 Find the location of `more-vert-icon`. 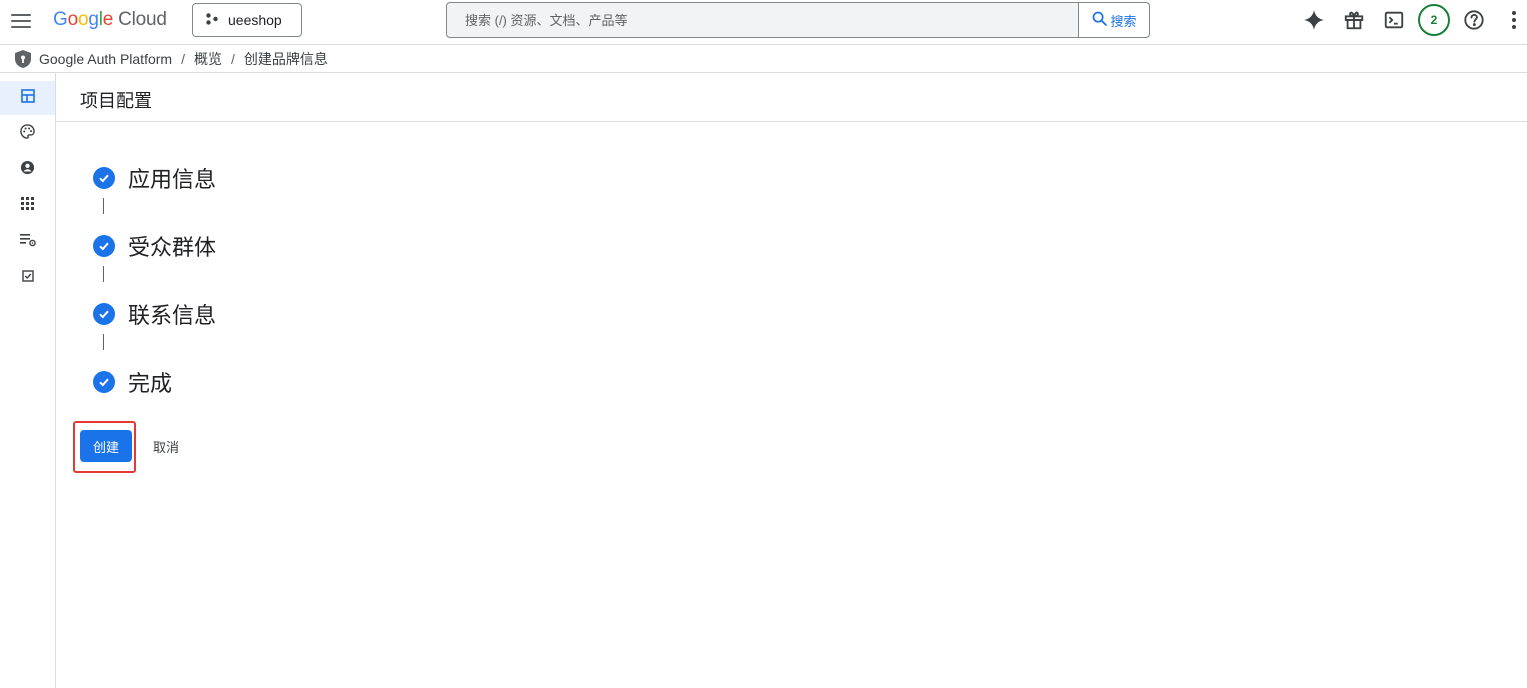

more-vert-icon is located at coordinates (1514, 20).